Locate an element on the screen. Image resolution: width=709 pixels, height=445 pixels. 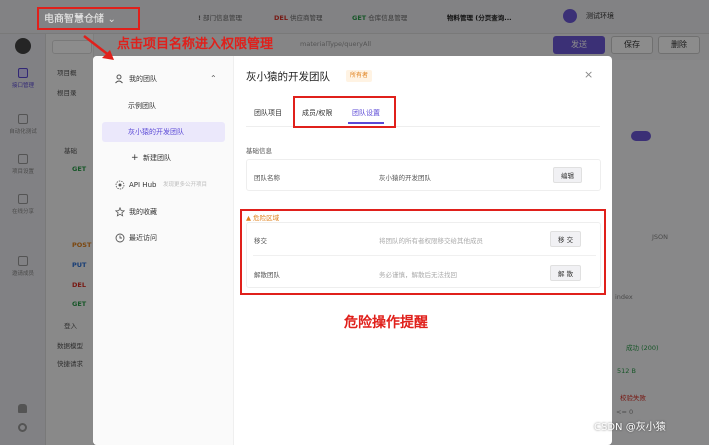
plus-icon: + is located at coordinates (135, 158).